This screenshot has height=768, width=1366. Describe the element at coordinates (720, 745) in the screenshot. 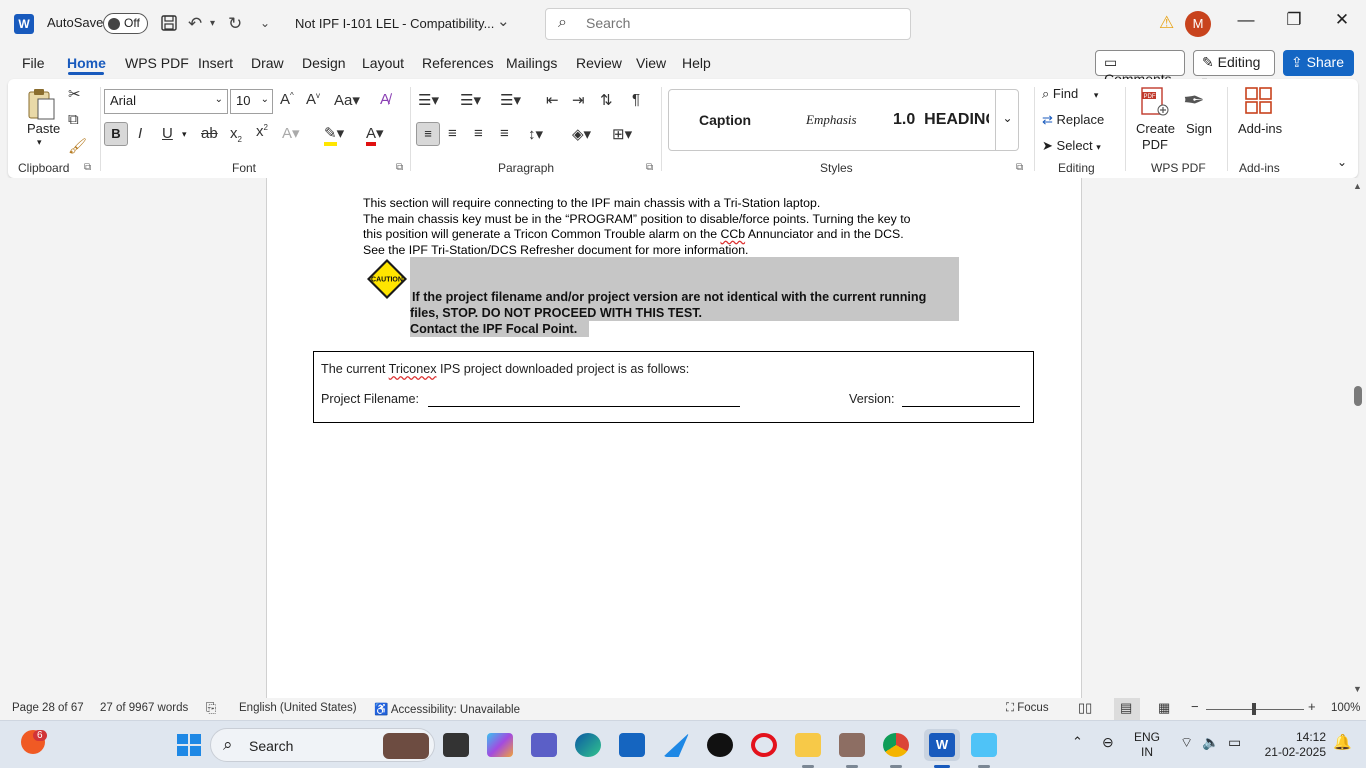

I see `dell-icon` at that location.